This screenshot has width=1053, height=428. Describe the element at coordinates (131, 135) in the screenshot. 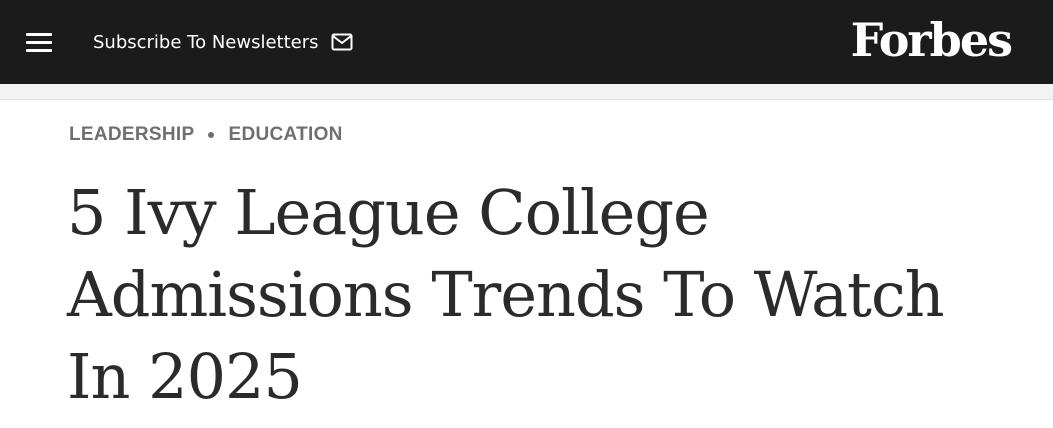

I see `channel-link-leadership: LEADERSHIP` at that location.